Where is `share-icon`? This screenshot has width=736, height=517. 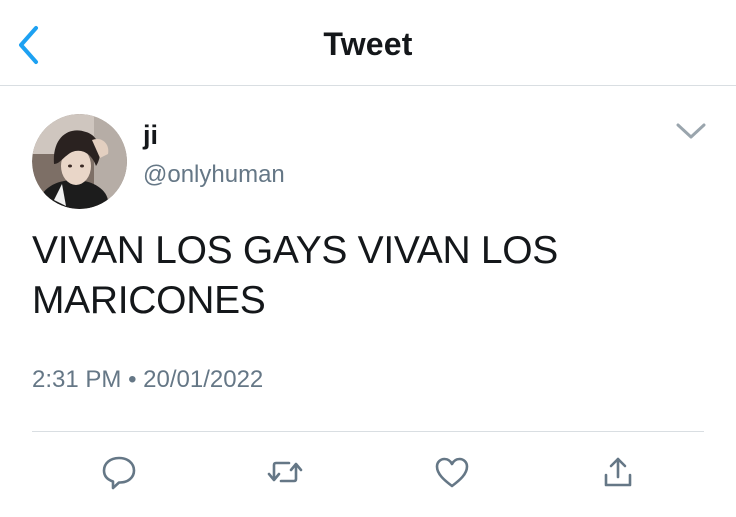
share-icon is located at coordinates (618, 472).